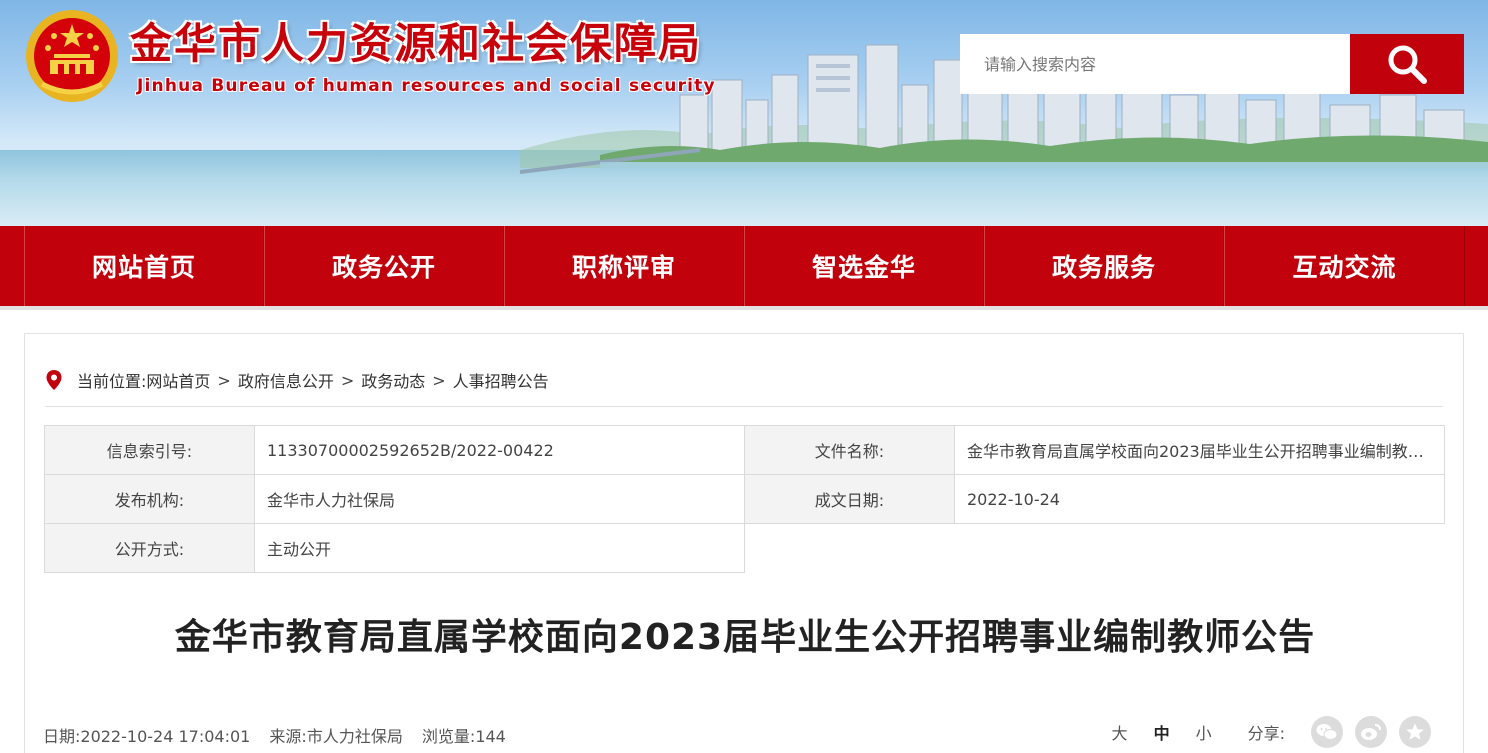  I want to click on national-emblem-icon, so click(72, 56).